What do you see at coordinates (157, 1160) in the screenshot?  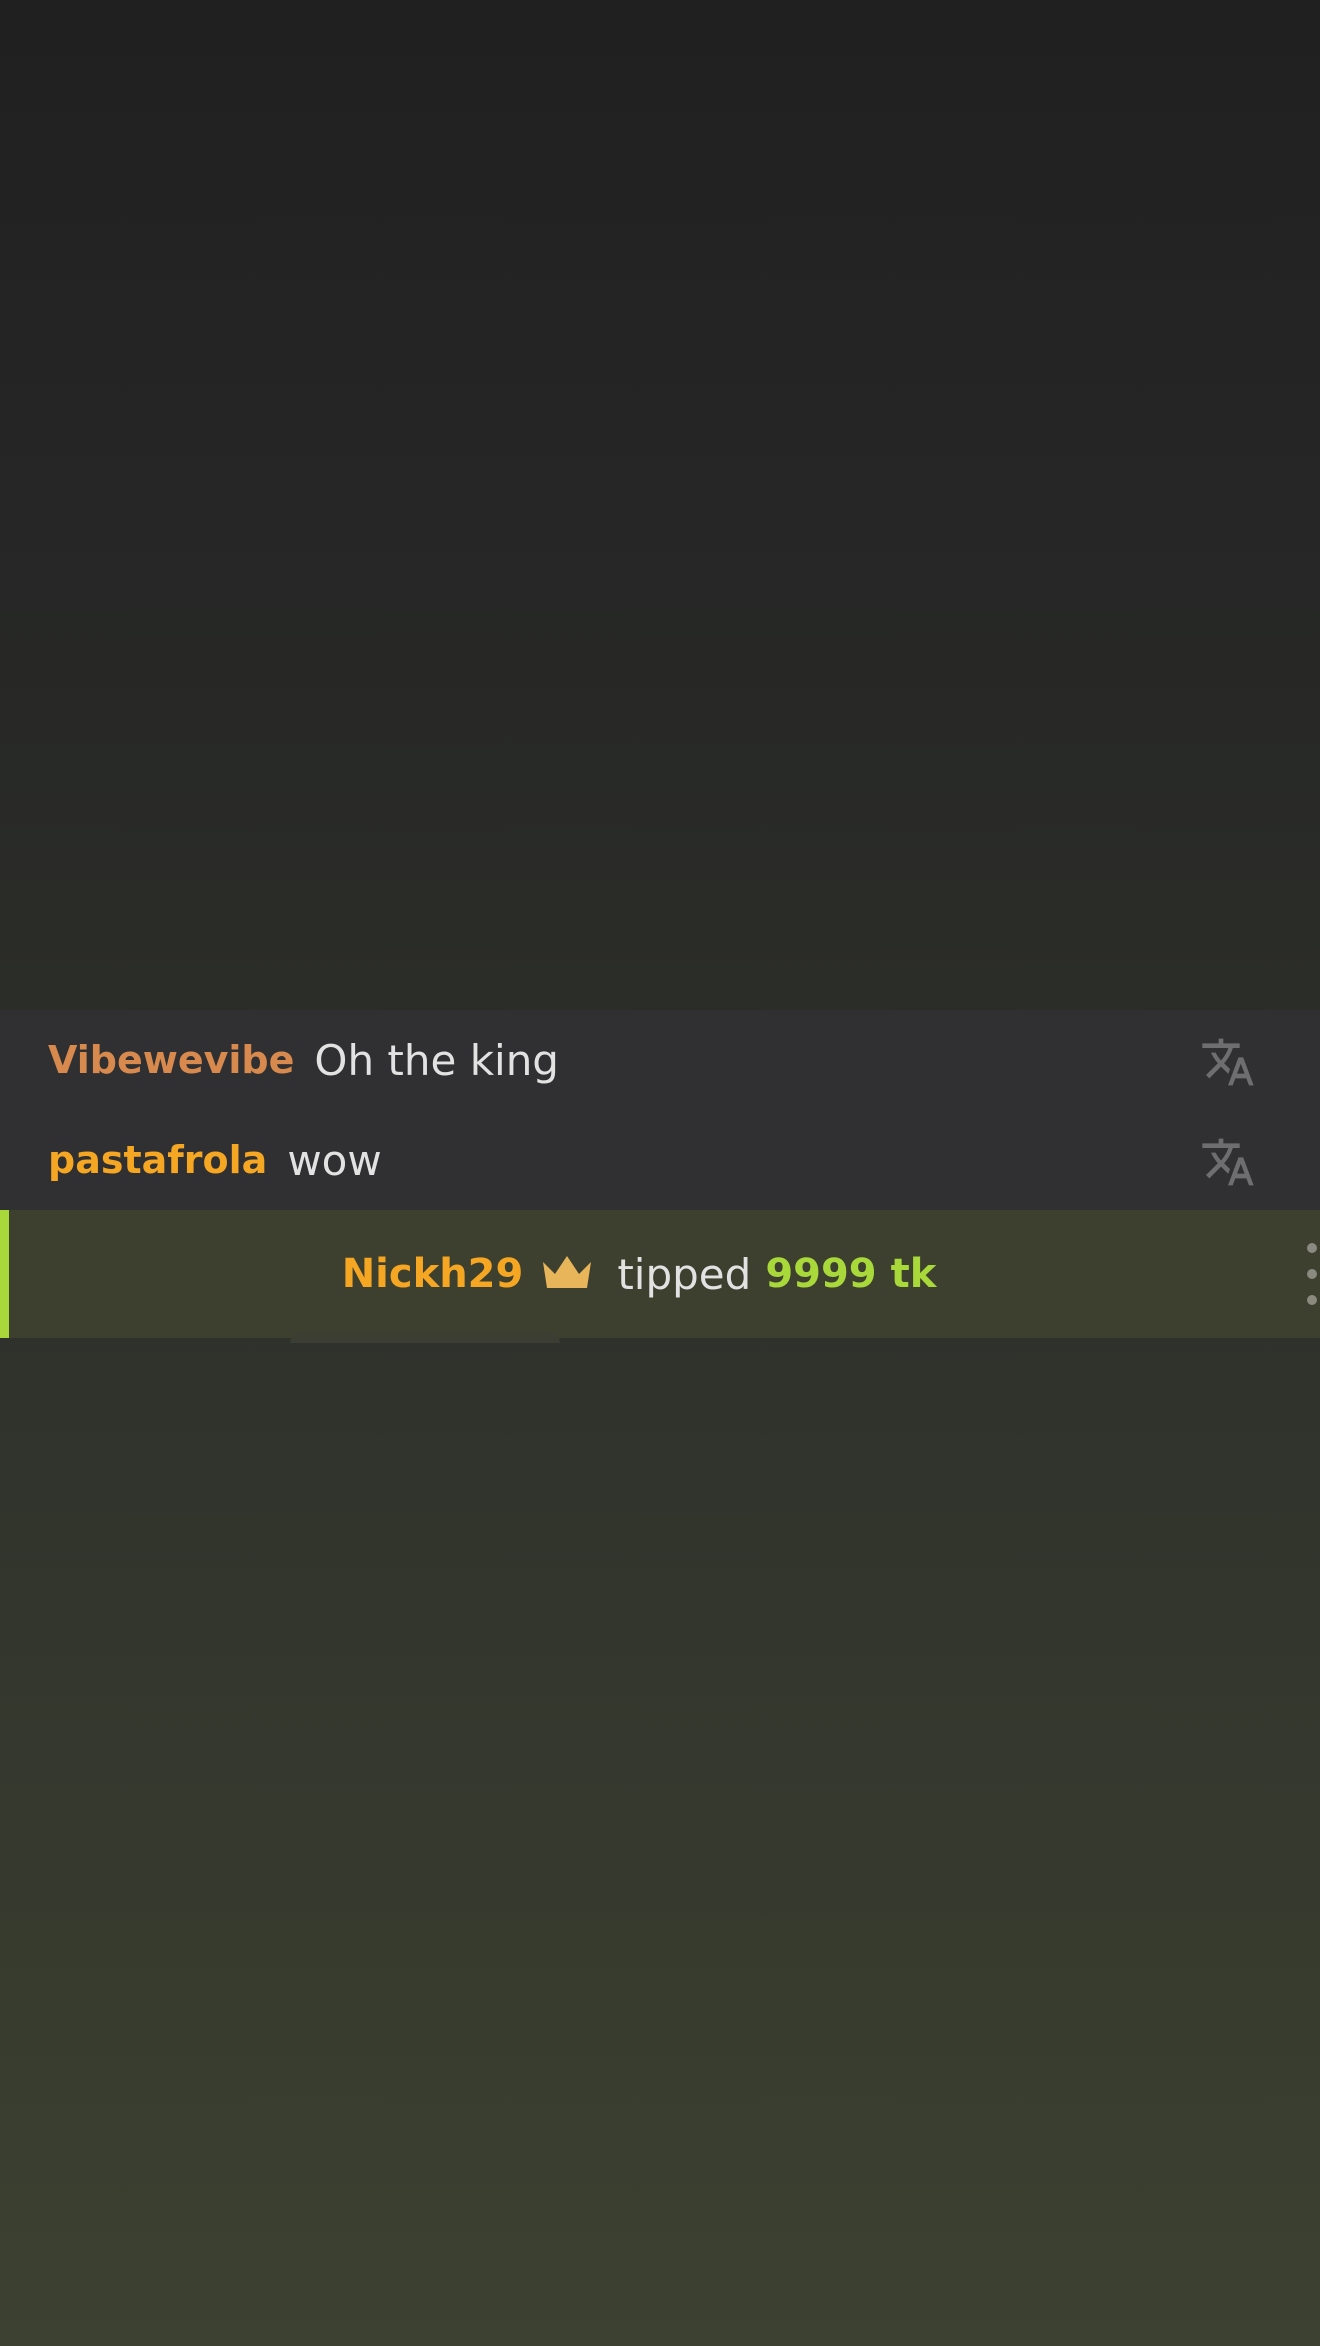 I see `chat-username: pastafrola` at bounding box center [157, 1160].